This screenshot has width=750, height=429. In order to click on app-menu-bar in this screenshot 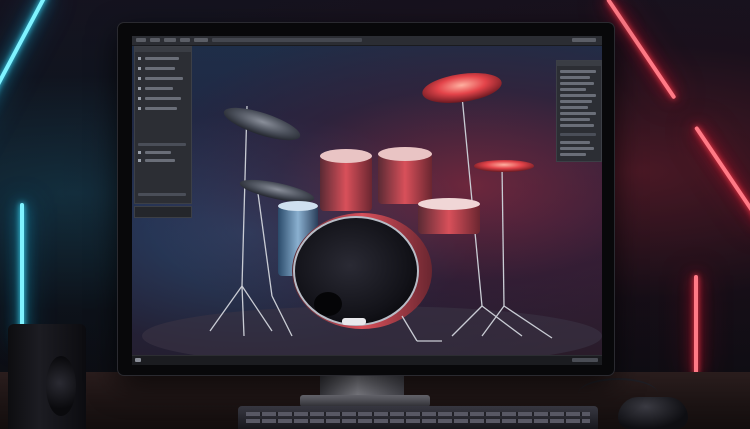, I will do `click(367, 41)`.